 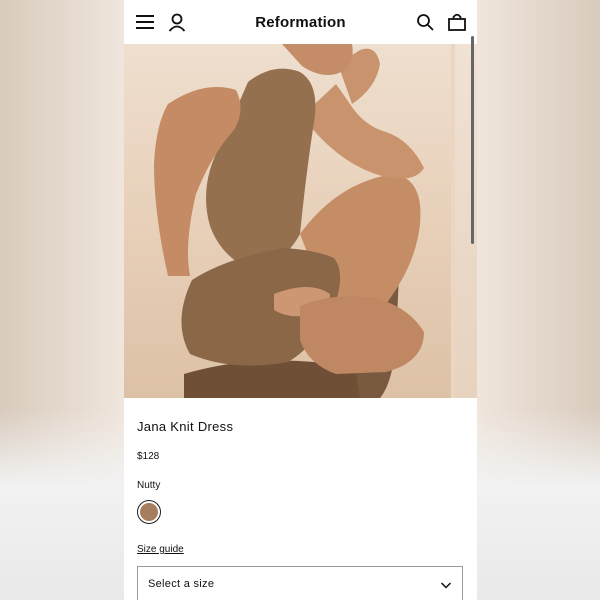 What do you see at coordinates (457, 22) in the screenshot?
I see `bag-icon` at bounding box center [457, 22].